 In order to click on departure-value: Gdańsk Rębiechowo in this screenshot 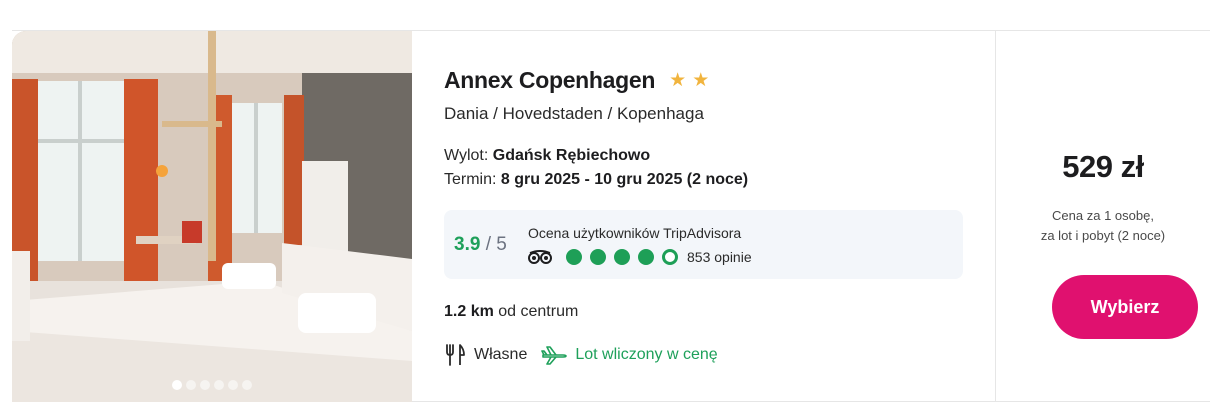, I will do `click(571, 155)`.